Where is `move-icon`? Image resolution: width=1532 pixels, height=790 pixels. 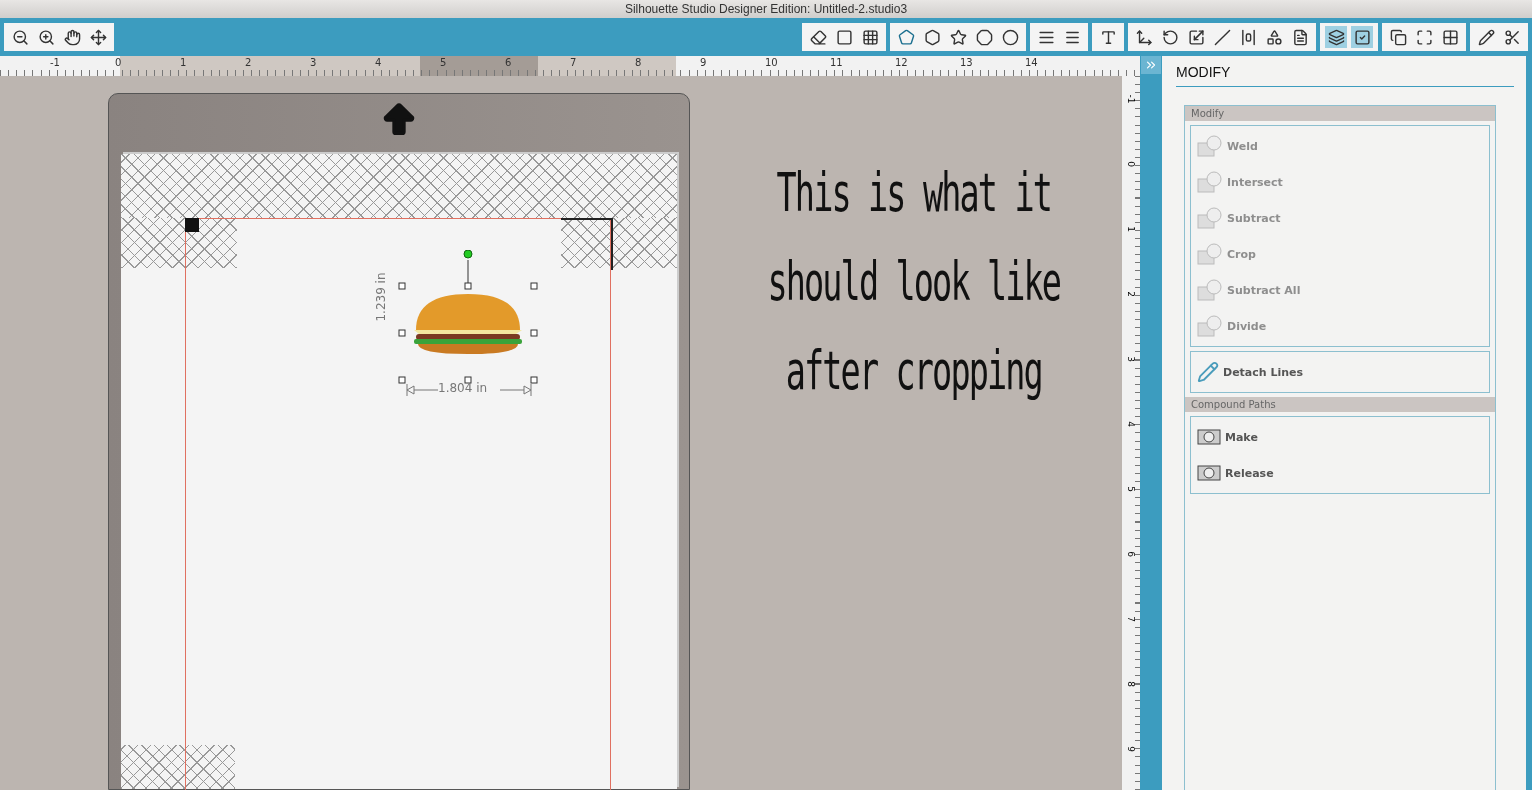 move-icon is located at coordinates (1144, 37).